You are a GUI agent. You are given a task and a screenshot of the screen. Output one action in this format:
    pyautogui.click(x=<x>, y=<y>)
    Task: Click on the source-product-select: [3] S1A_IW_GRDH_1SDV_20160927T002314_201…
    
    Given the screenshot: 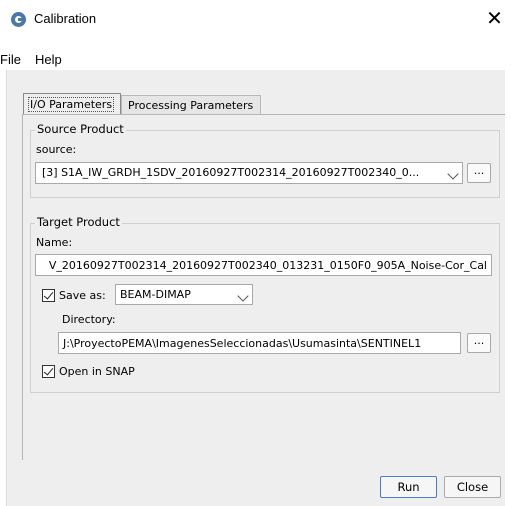 What is the action you would take?
    pyautogui.click(x=249, y=173)
    